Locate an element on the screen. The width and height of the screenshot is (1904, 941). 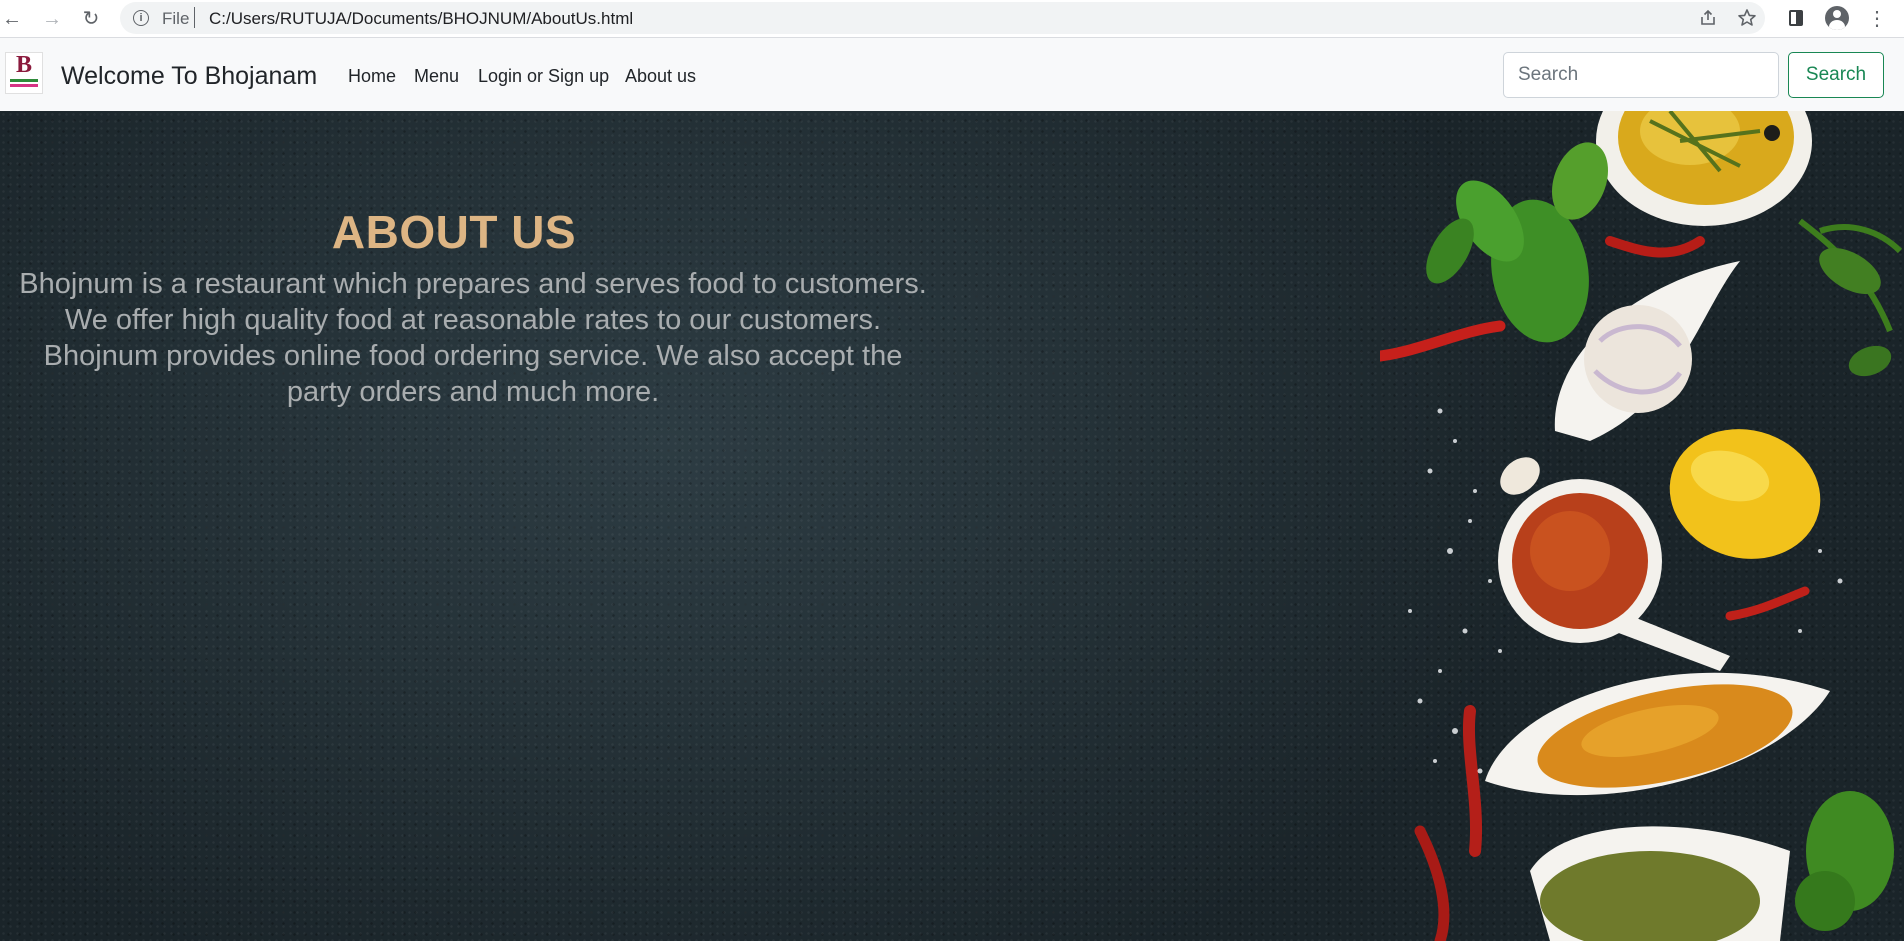
nav-link-home: Home is located at coordinates (372, 76).